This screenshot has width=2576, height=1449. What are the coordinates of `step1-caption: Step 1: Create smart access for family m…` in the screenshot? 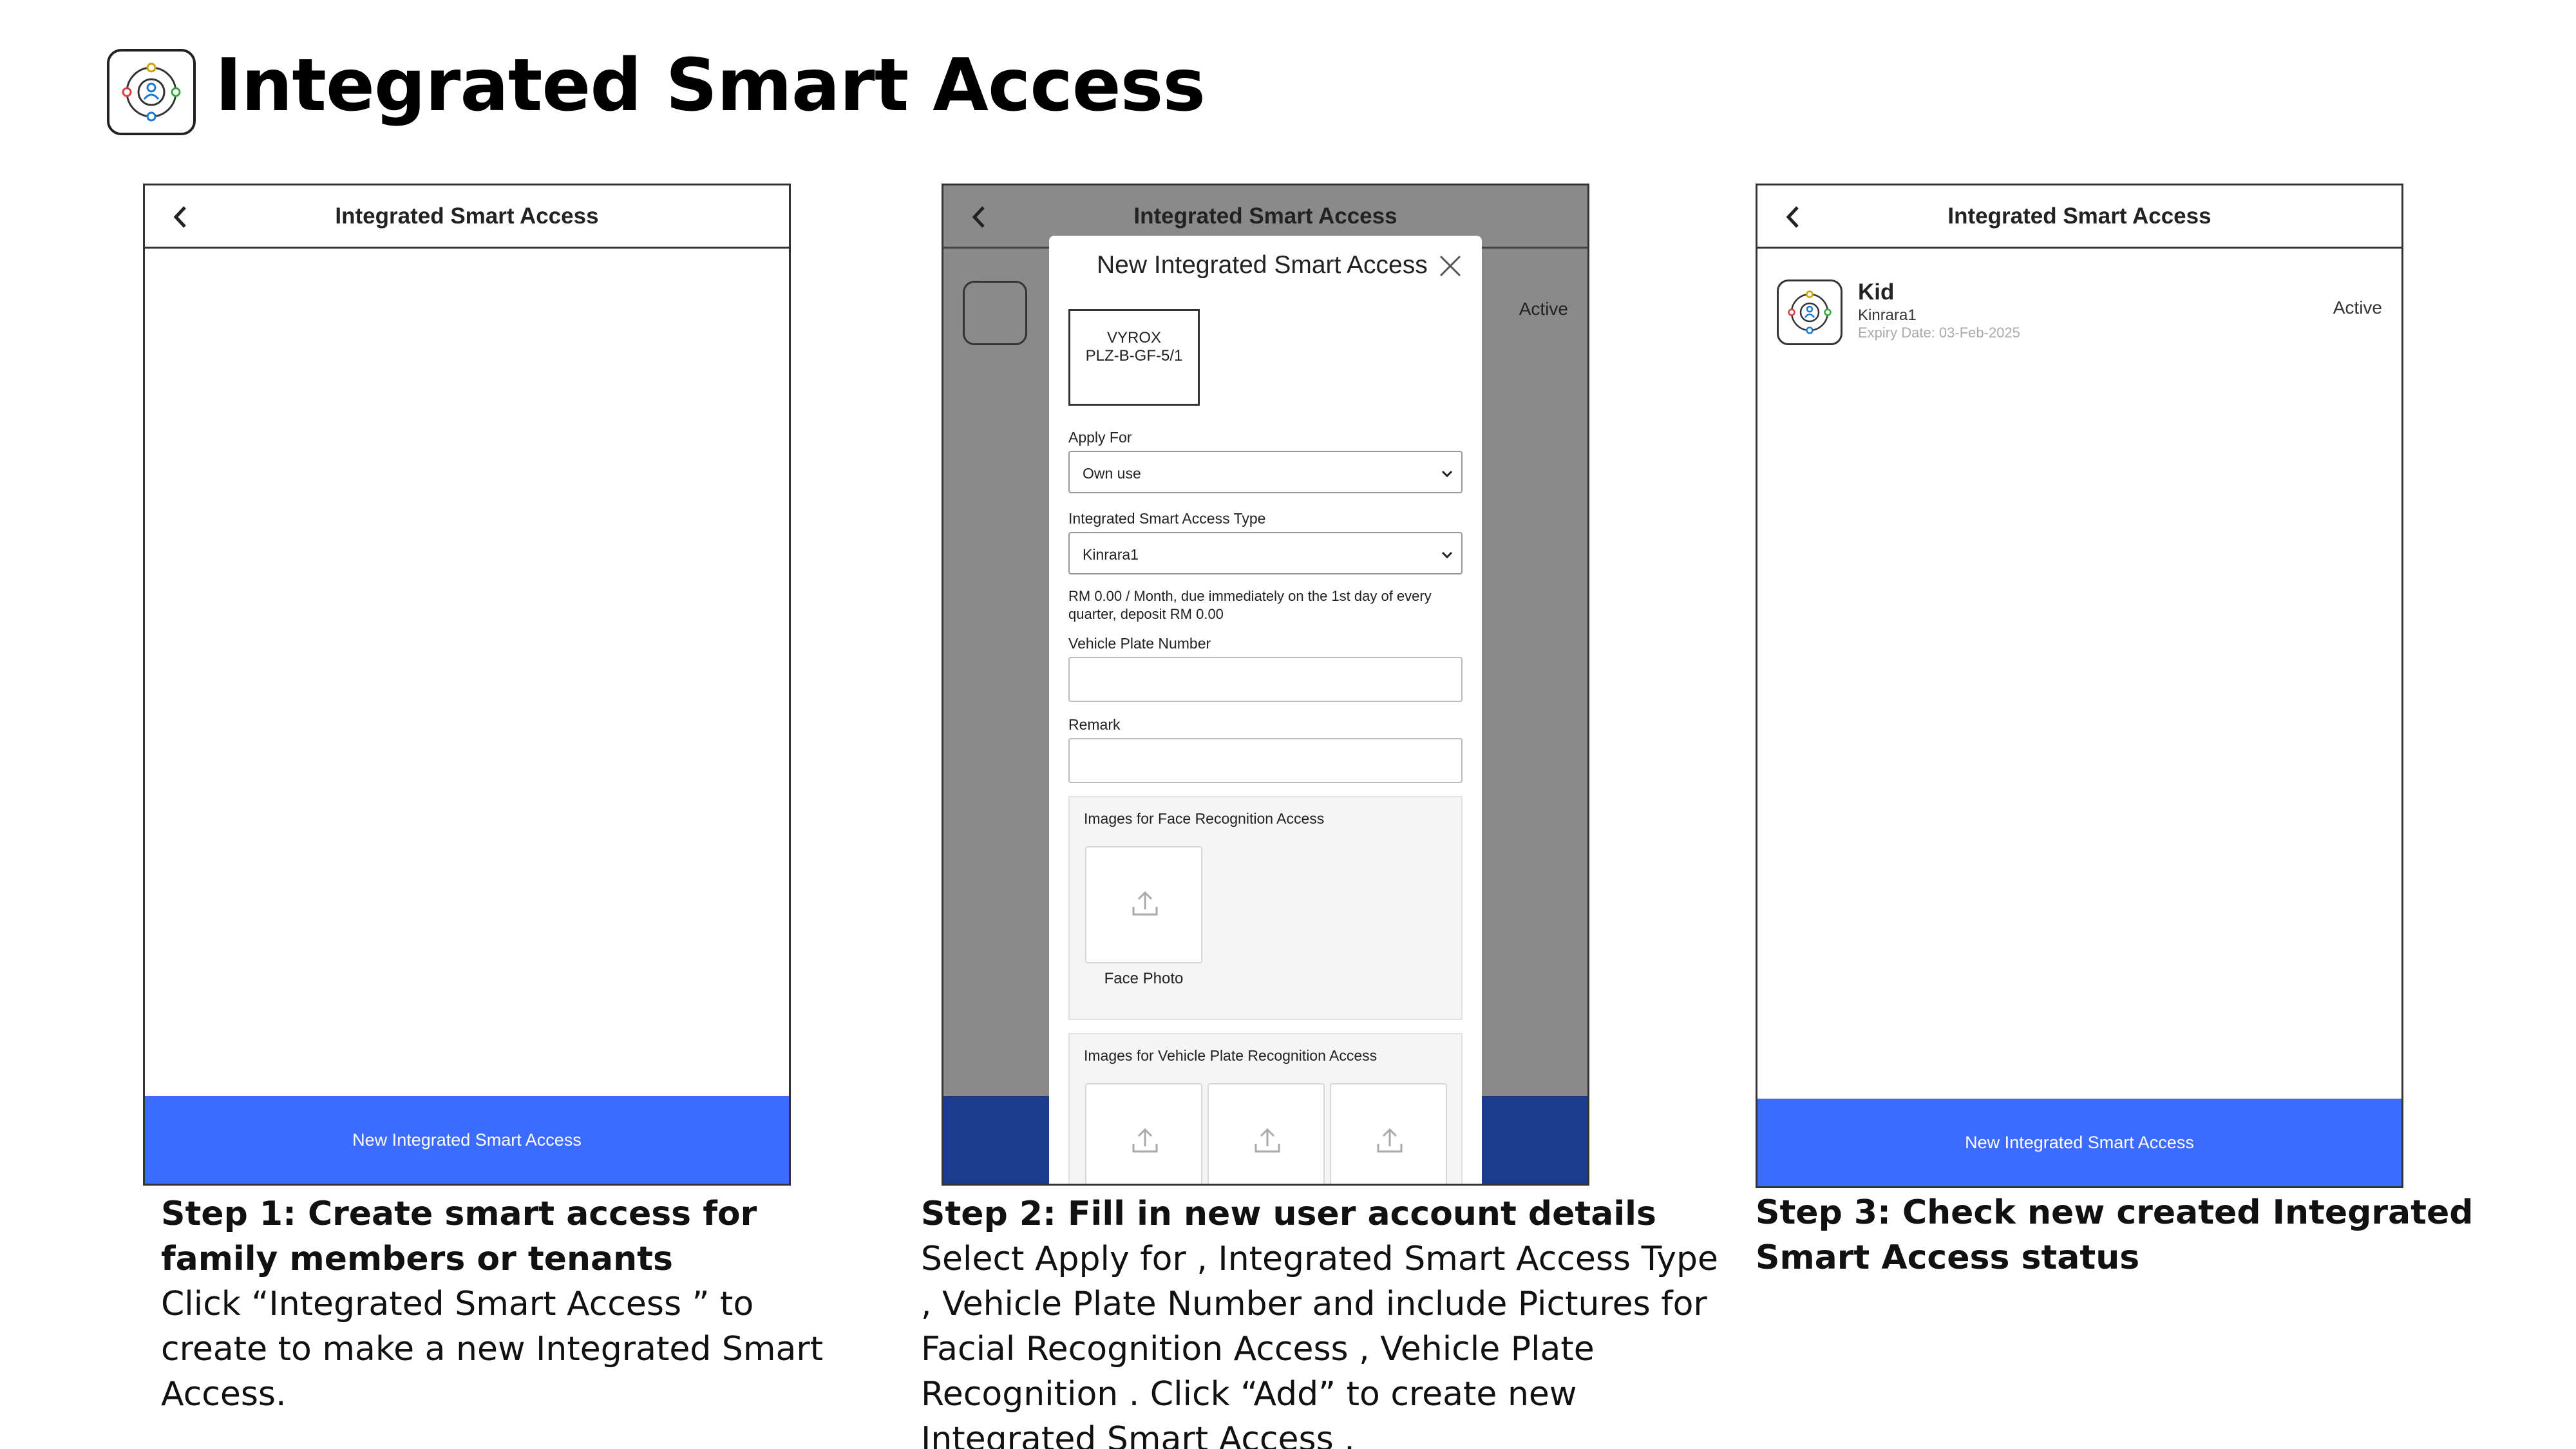 It's located at (515, 1304).